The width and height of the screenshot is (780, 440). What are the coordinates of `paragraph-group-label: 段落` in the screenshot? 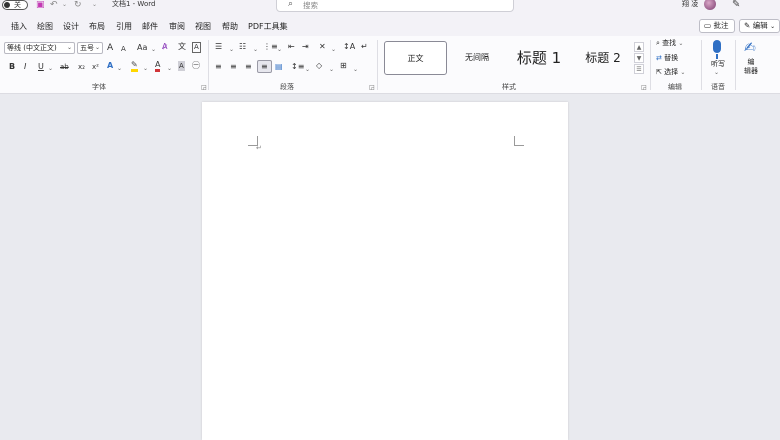 It's located at (287, 87).